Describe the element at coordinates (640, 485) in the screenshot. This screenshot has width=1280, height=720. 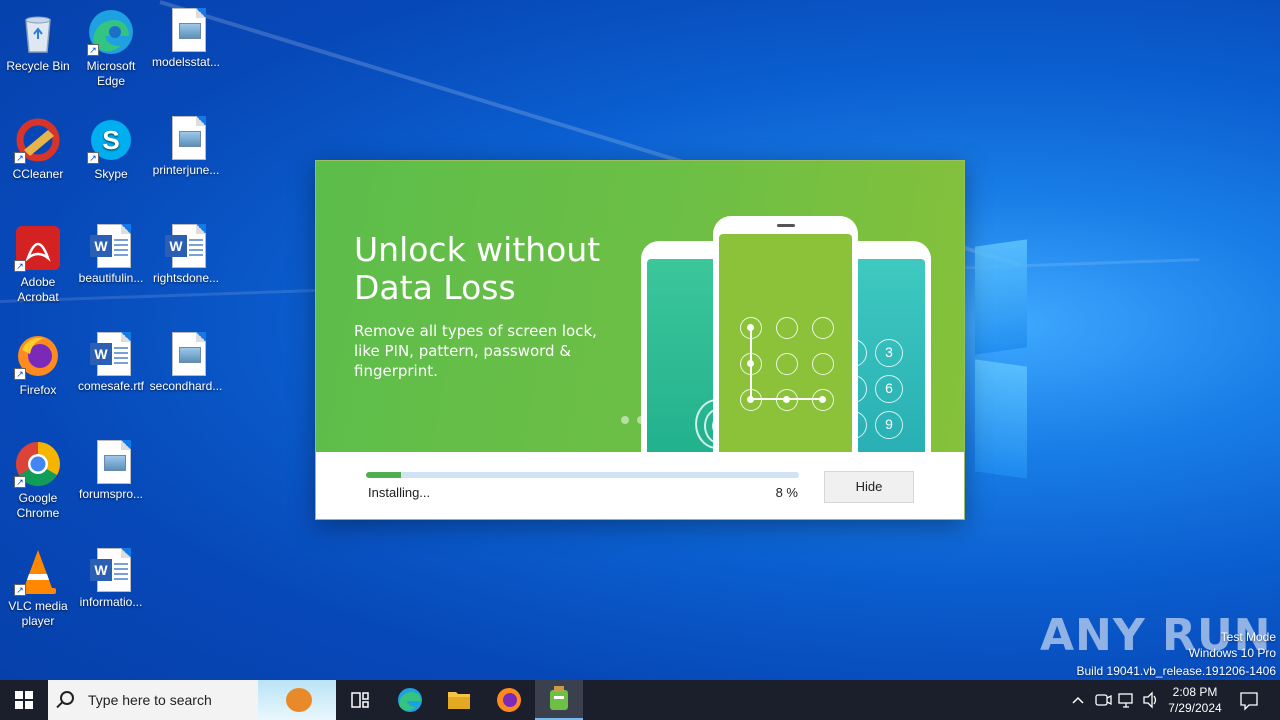
I see `installer-footer: Installing... 8 % Hide` at that location.